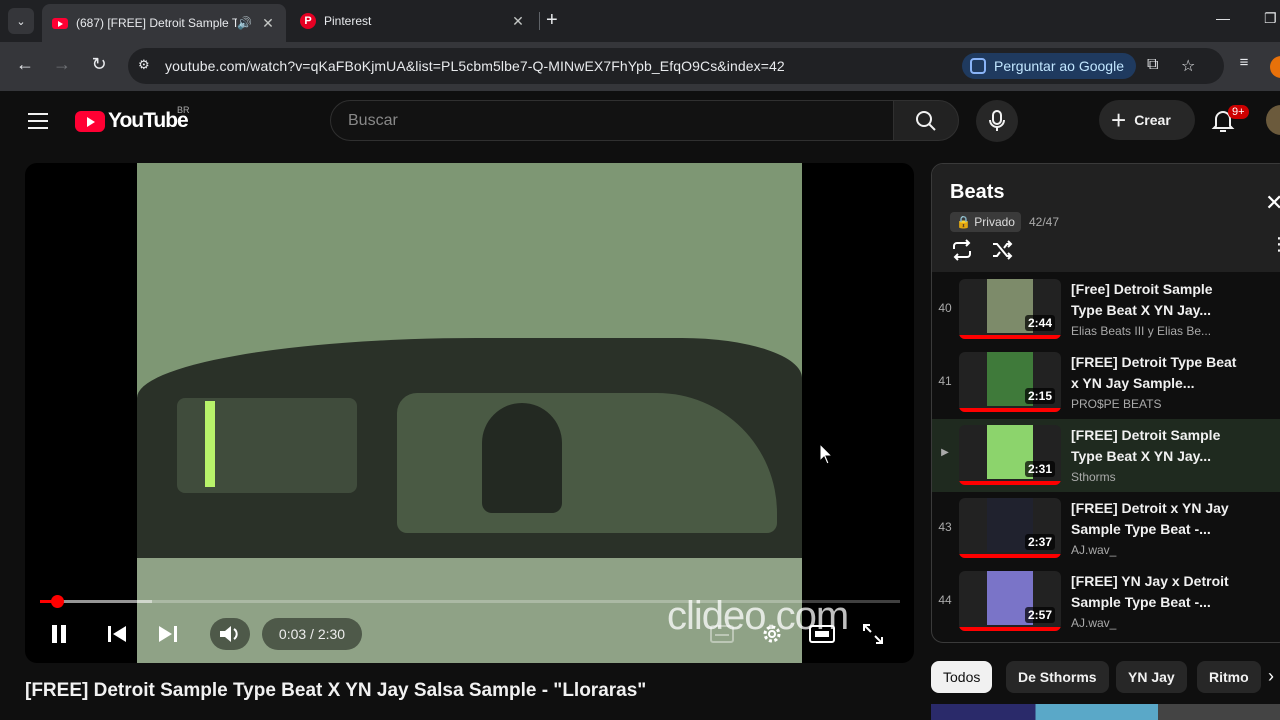 Image resolution: width=1280 pixels, height=720 pixels. I want to click on theater-mode-button, so click(822, 634).